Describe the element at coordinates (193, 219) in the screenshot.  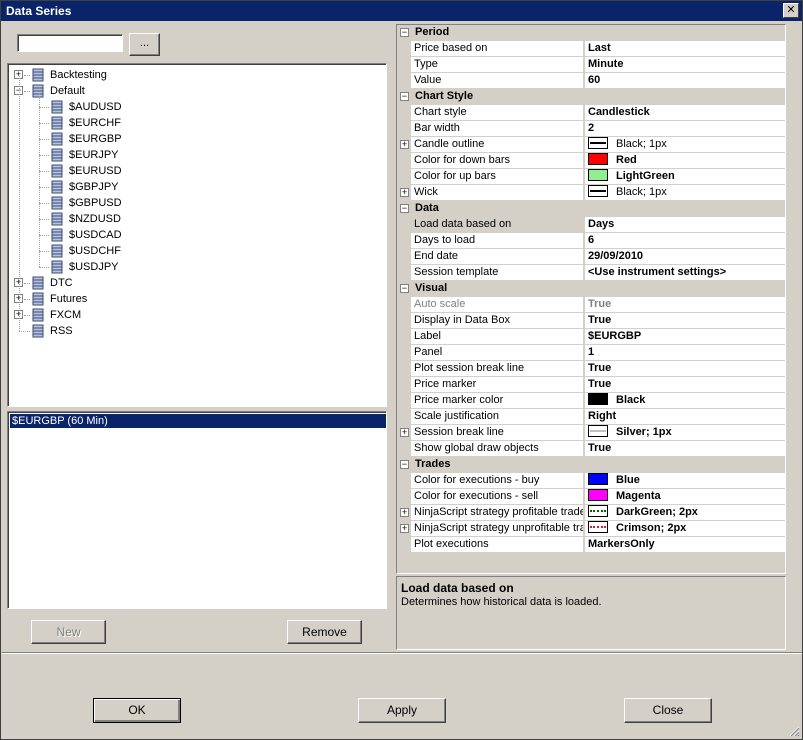
I see `tree-leaf: $NZDUSD` at that location.